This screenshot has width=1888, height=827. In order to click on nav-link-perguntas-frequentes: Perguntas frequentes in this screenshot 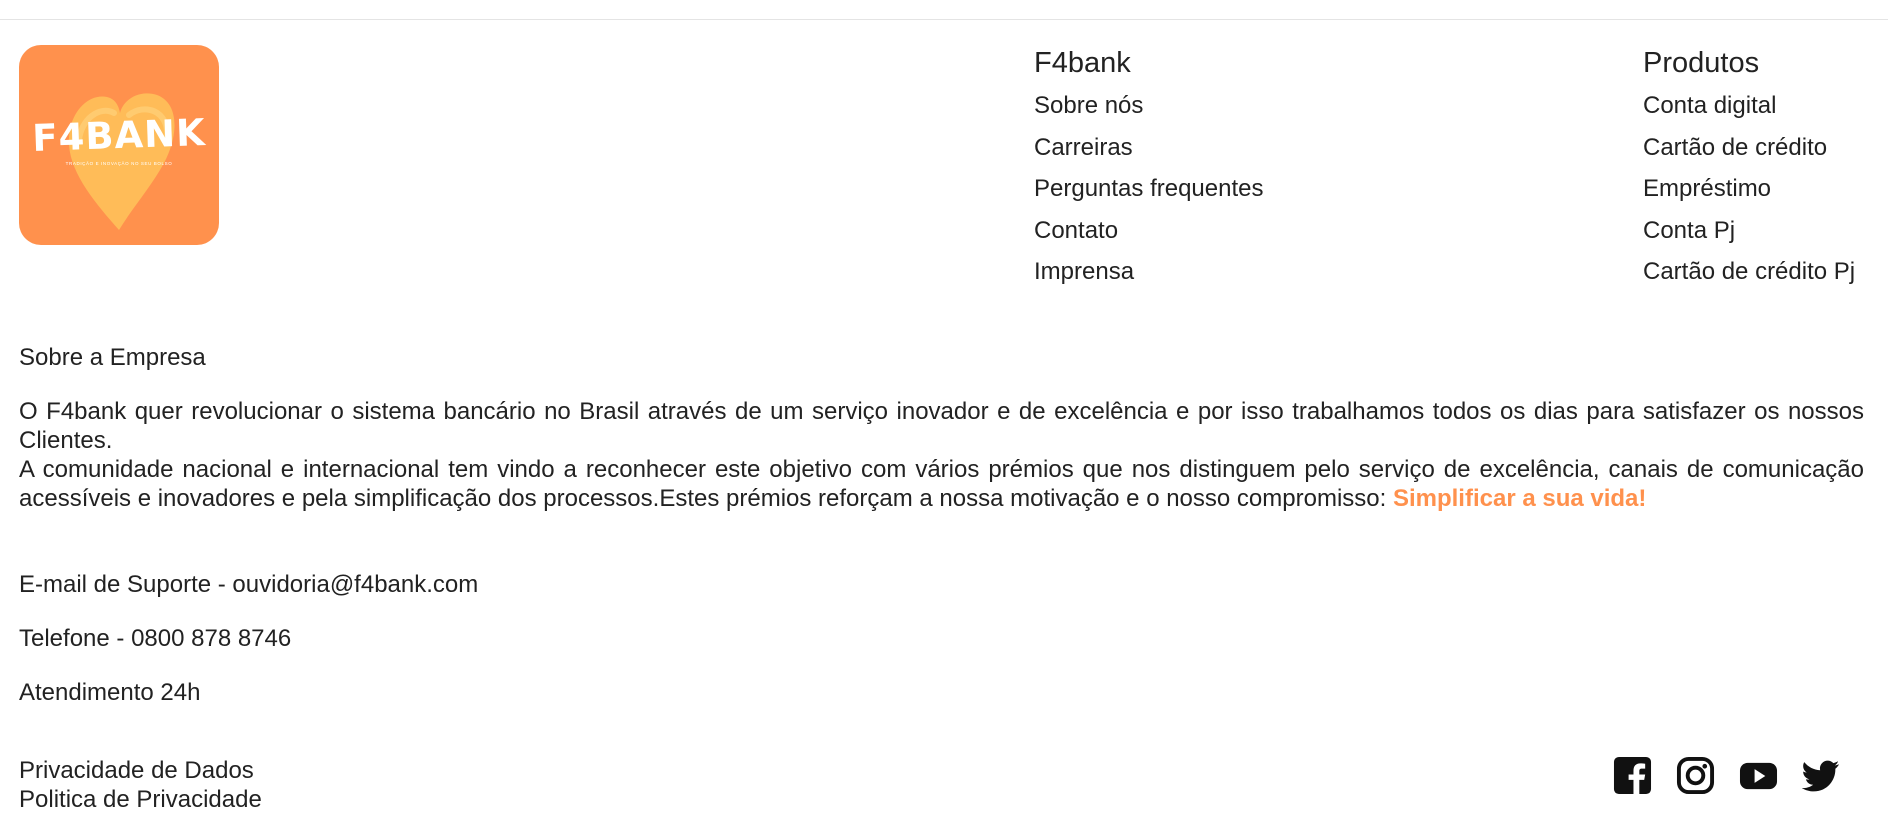, I will do `click(1149, 189)`.